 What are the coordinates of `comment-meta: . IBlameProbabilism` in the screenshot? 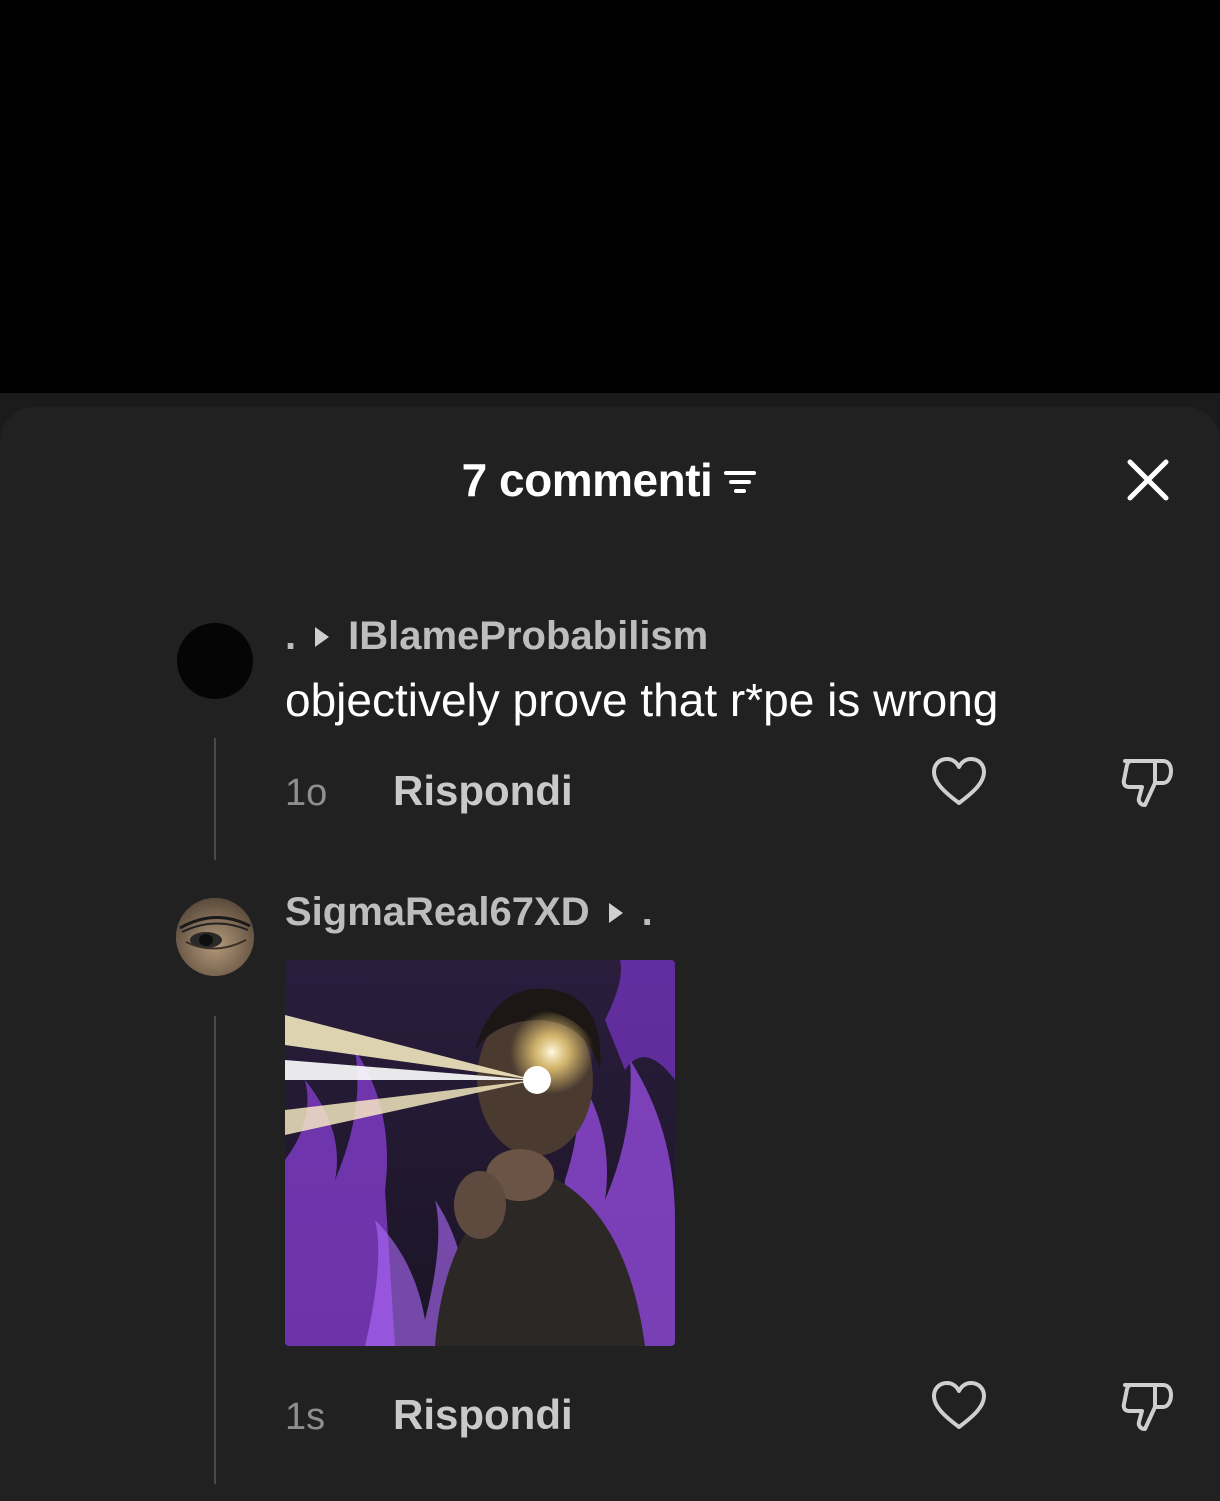 It's located at (496, 636).